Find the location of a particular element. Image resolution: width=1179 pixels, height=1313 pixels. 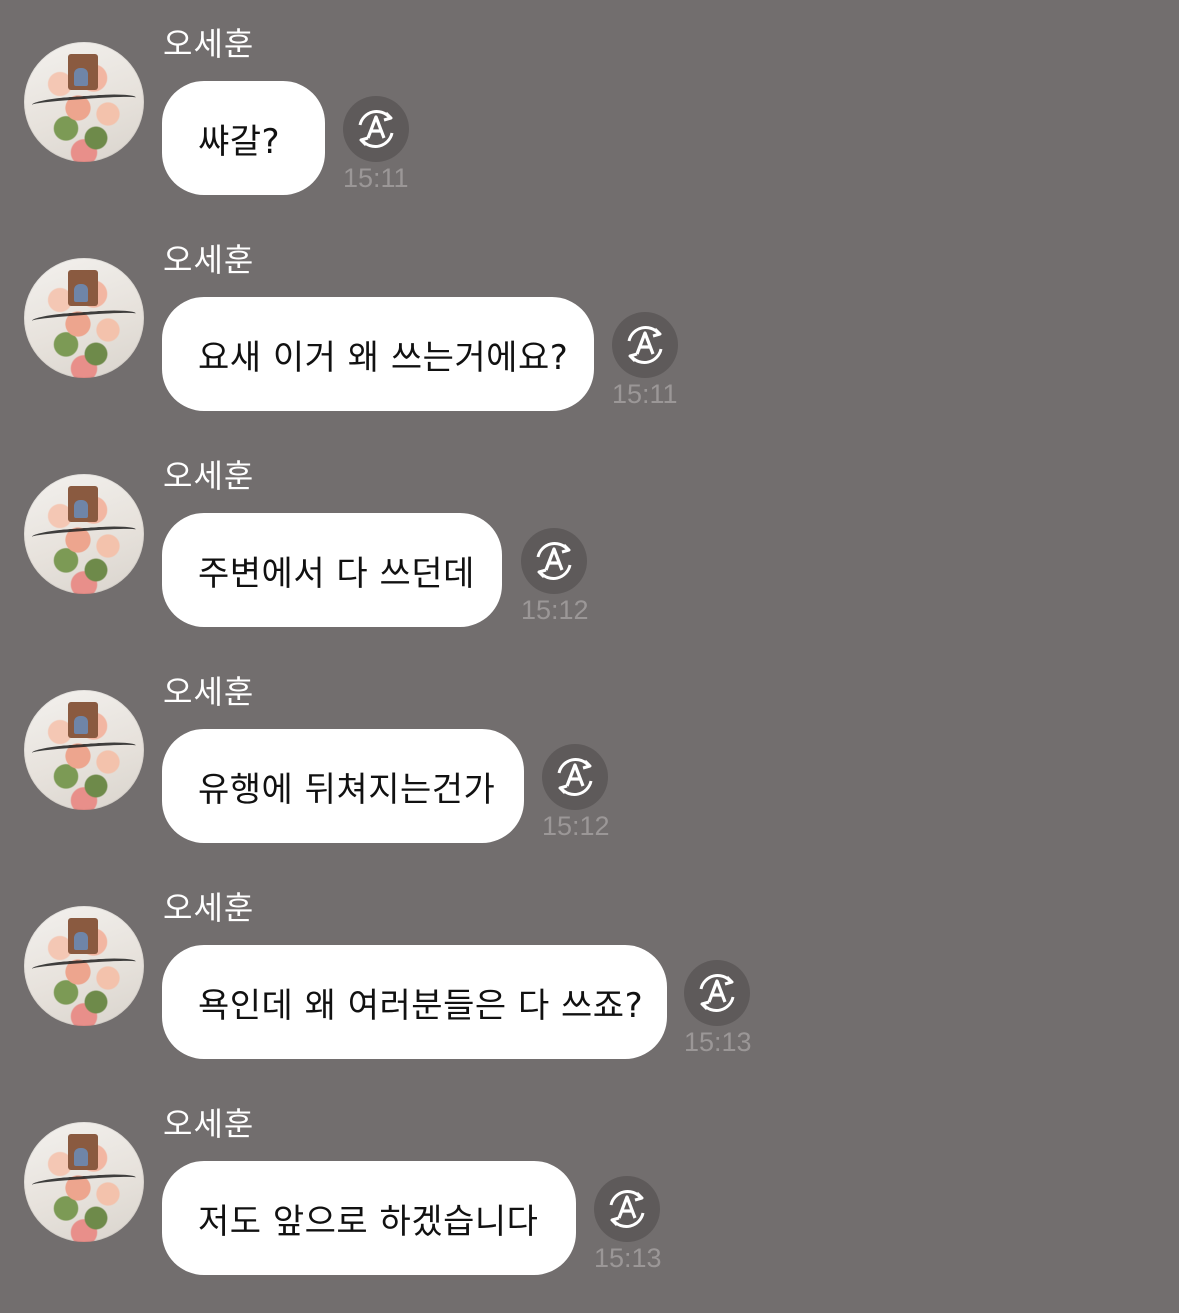

message-text: 요새 이거 왜 쓰는거에요? is located at coordinates (383, 357).